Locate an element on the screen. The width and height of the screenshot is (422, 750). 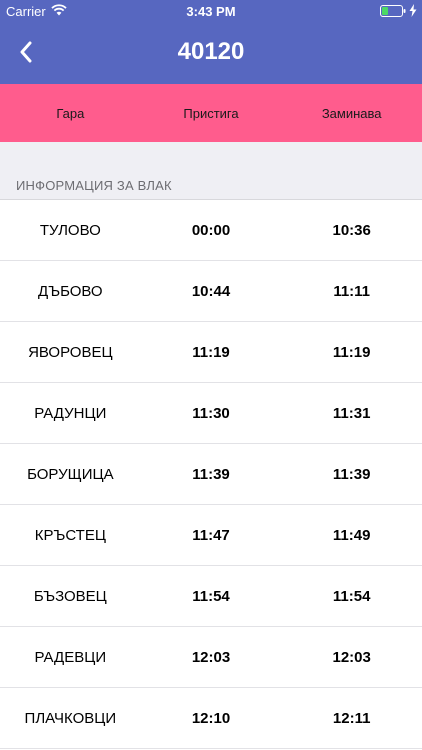
stop-arrival-time: 10:44 is located at coordinates (211, 291).